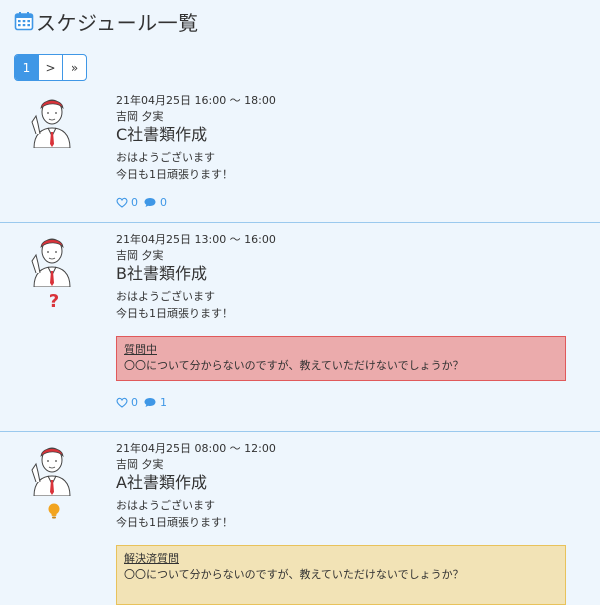 The image size is (600, 605). What do you see at coordinates (54, 511) in the screenshot?
I see `lightbulb-icon` at bounding box center [54, 511].